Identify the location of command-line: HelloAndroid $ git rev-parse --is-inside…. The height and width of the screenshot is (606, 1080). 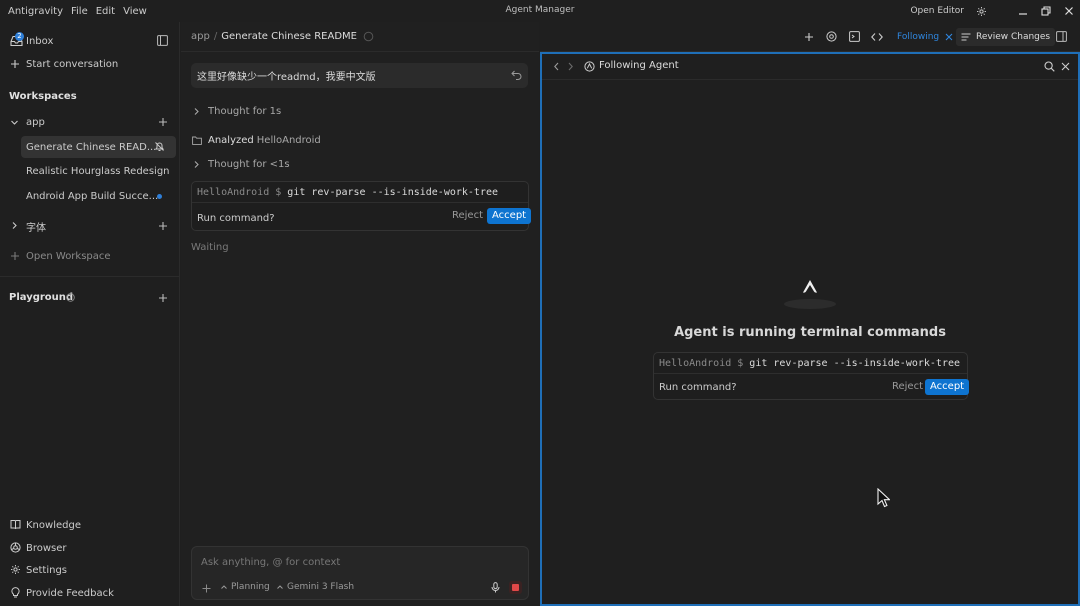
(360, 192).